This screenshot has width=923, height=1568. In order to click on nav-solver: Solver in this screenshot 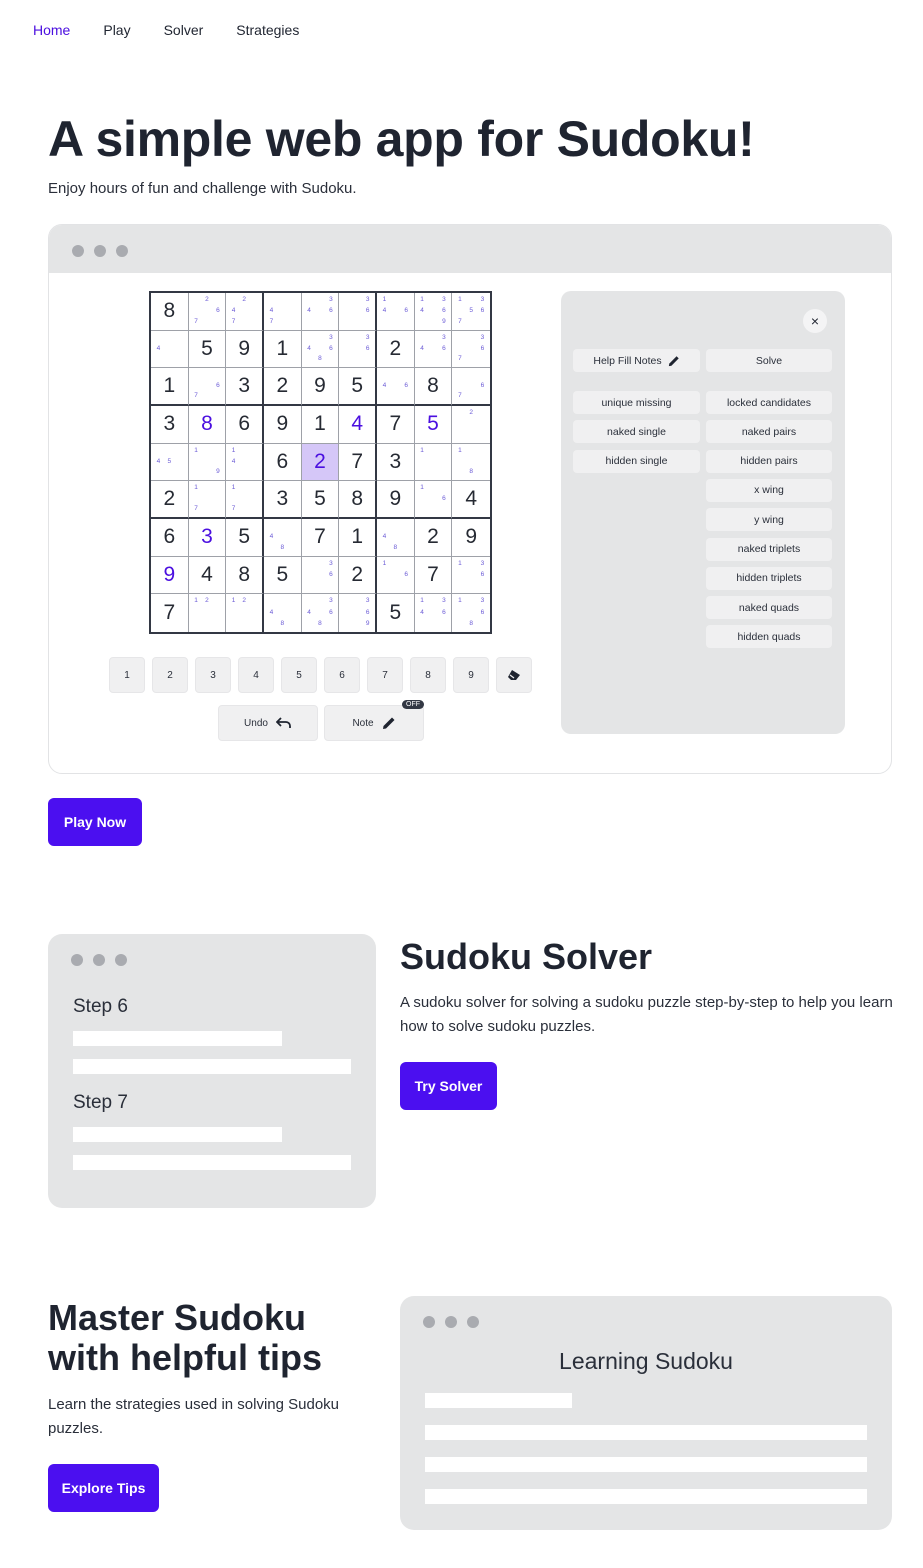, I will do `click(184, 30)`.